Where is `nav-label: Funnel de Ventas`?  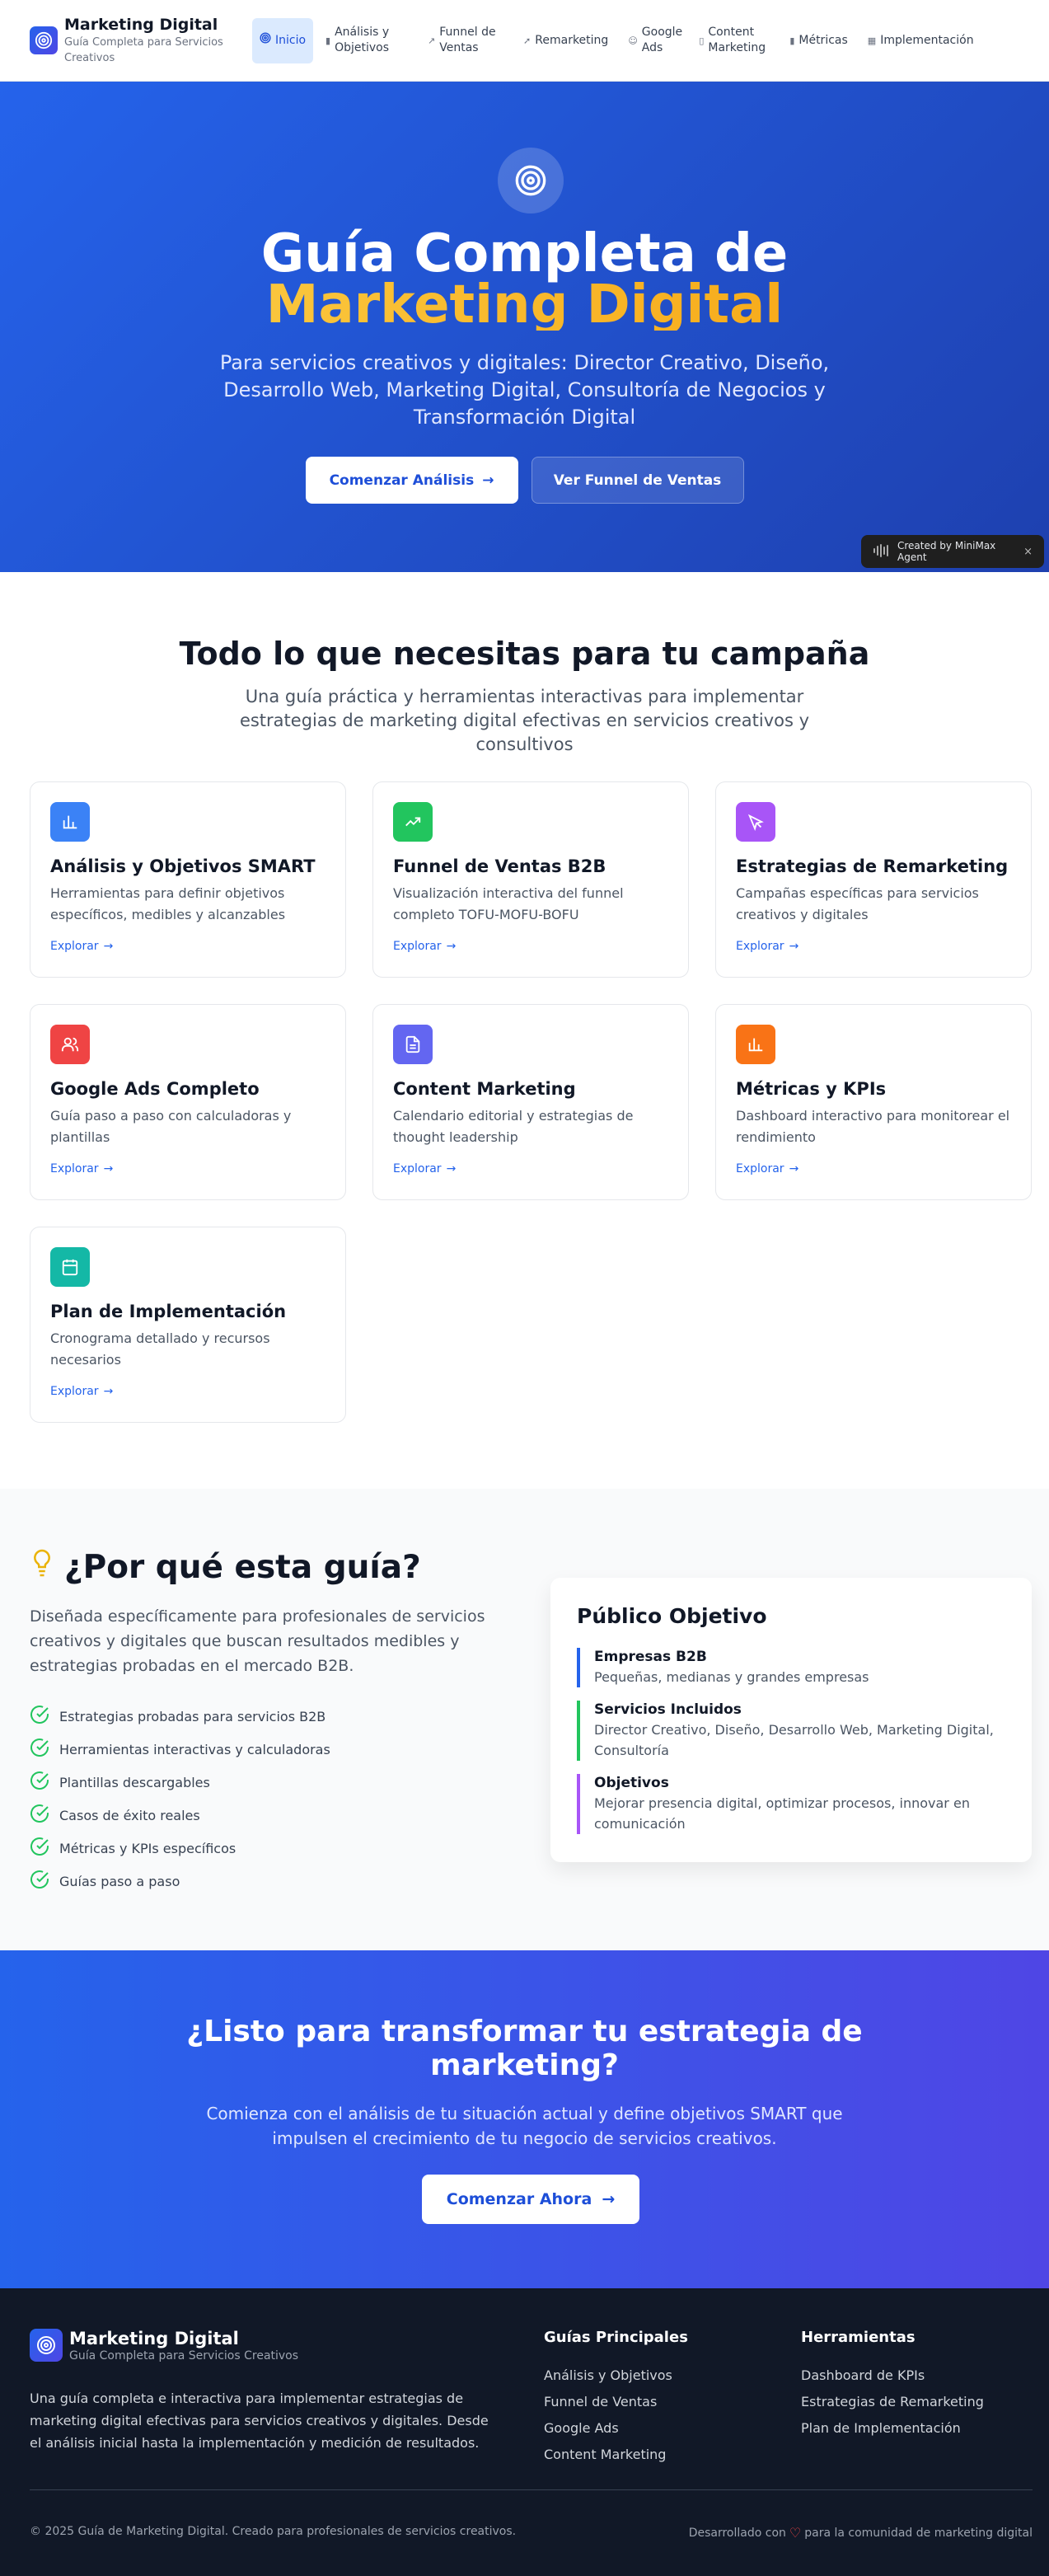 nav-label: Funnel de Ventas is located at coordinates (467, 40).